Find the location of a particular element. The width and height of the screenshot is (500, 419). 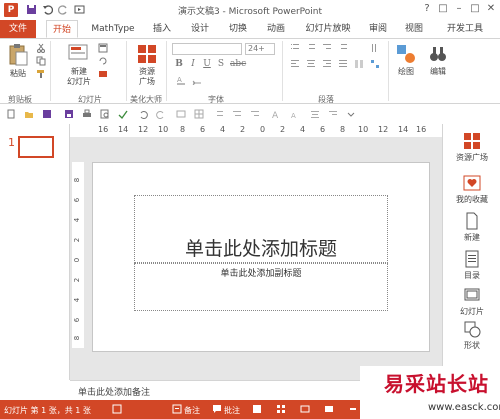

task-pane-label: 资源广场 is located at coordinates (472, 157).